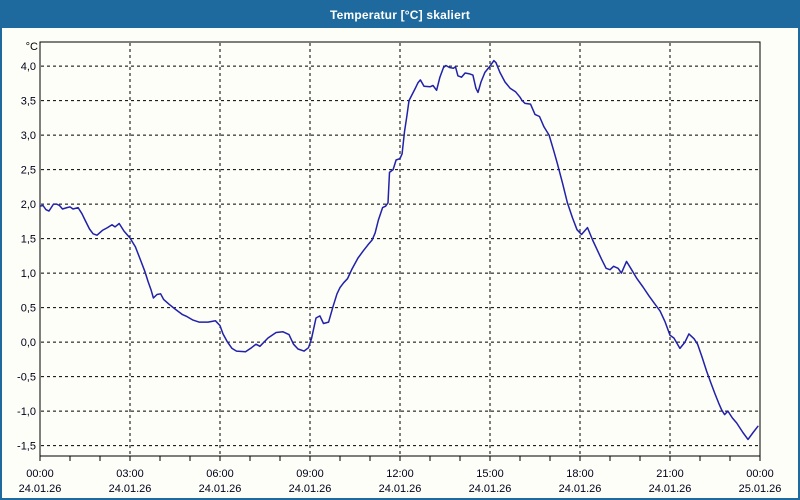  What do you see at coordinates (310, 474) in the screenshot?
I see `x-tick-time-label: 09:00` at bounding box center [310, 474].